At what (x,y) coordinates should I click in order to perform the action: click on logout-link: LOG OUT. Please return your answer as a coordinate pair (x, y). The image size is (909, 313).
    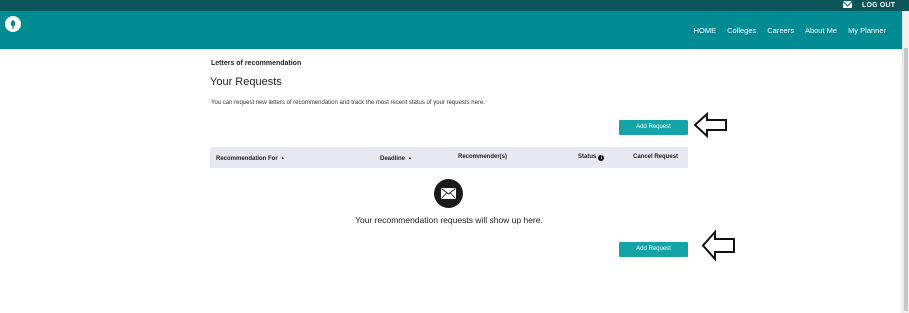
    Looking at the image, I should click on (878, 5).